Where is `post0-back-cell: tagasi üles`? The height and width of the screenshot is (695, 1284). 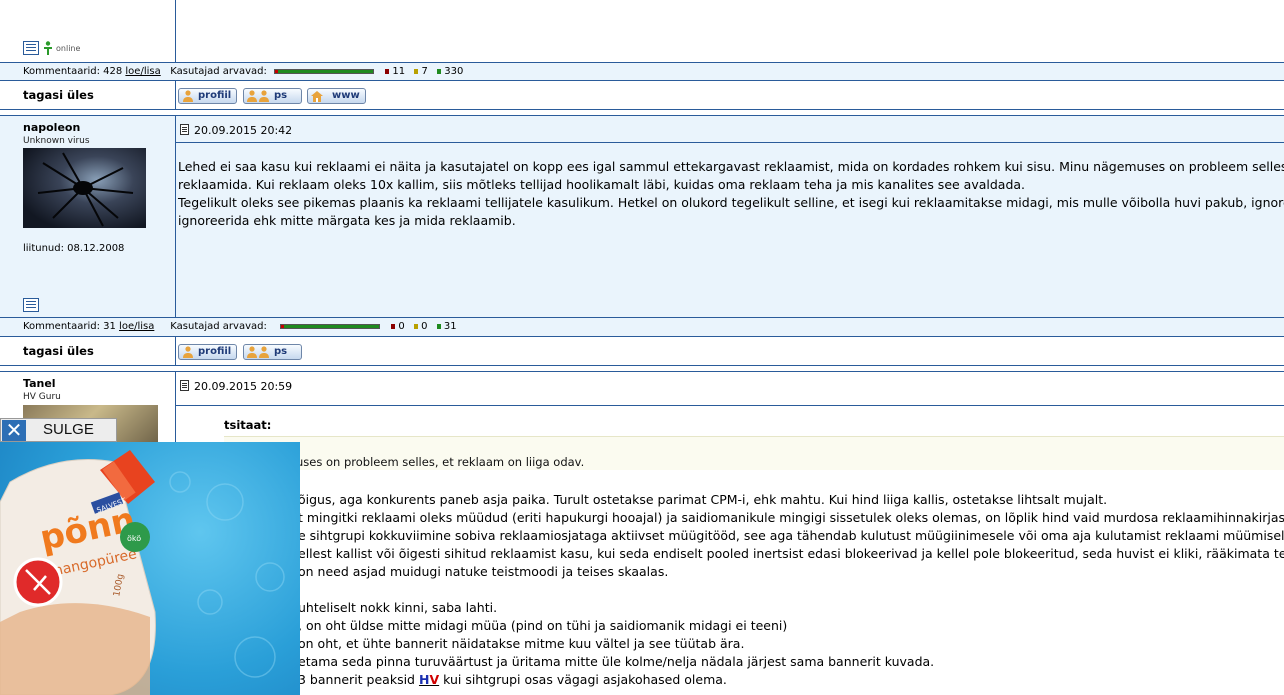 post0-back-cell: tagasi üles is located at coordinates (88, 95).